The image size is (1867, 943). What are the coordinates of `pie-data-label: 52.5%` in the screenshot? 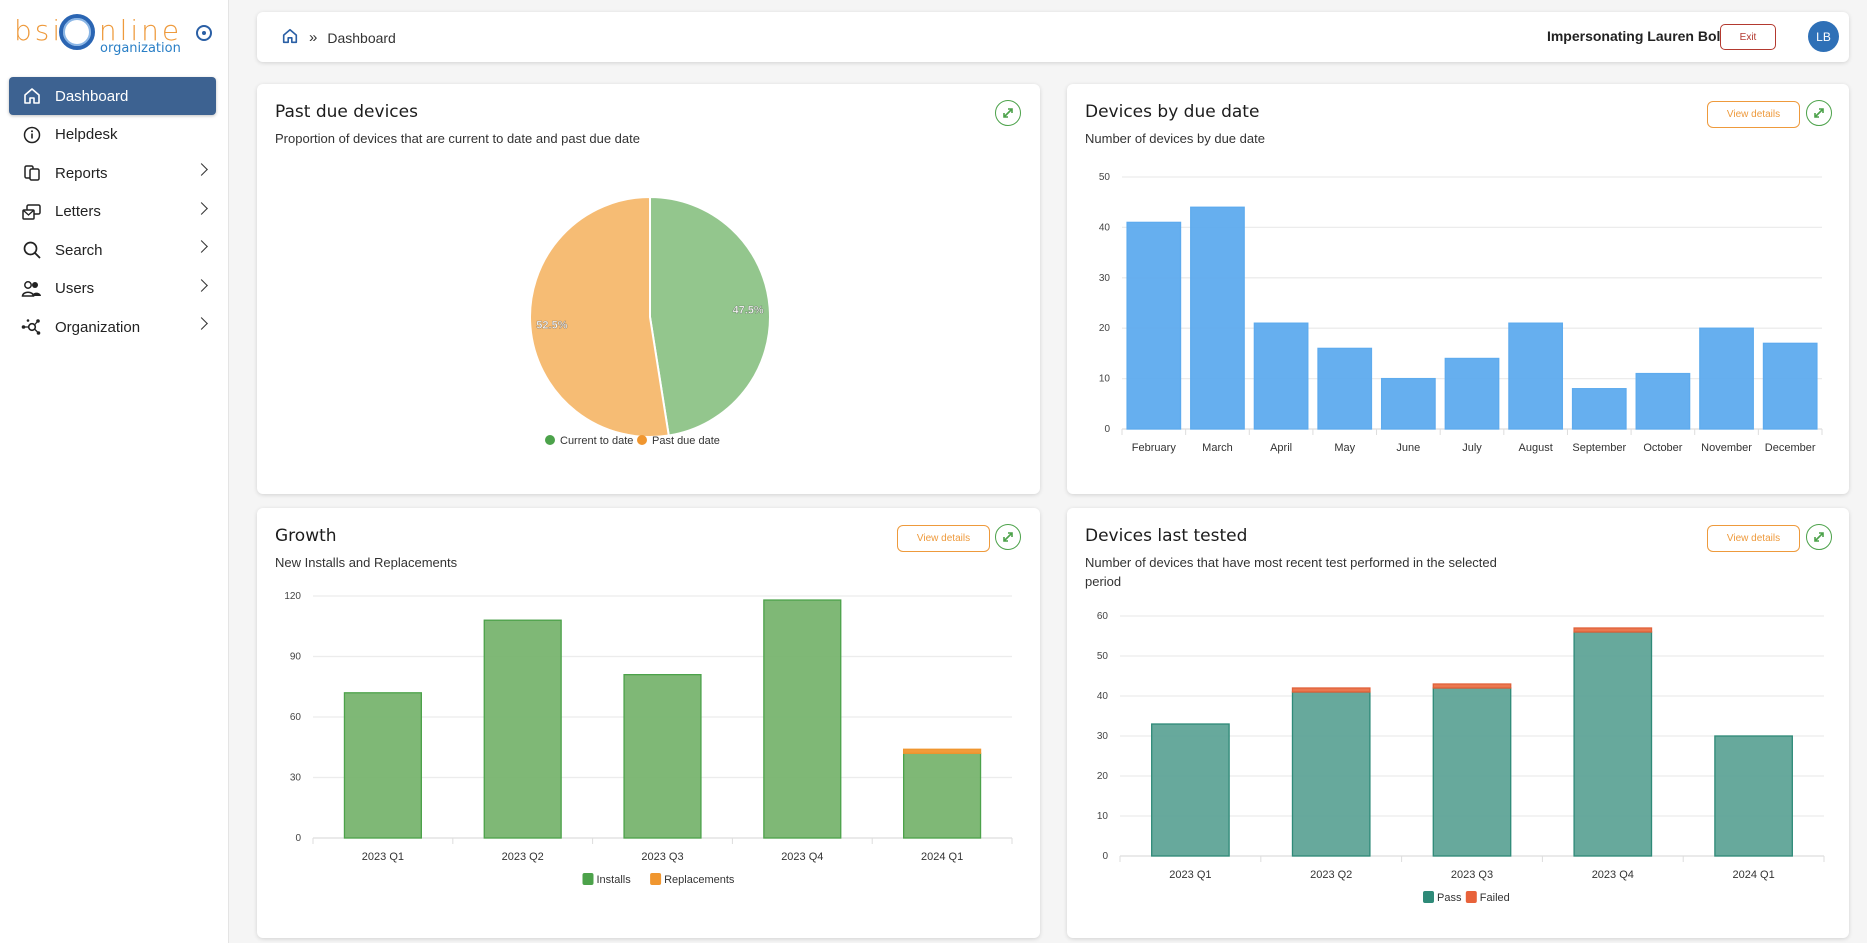 It's located at (551, 326).